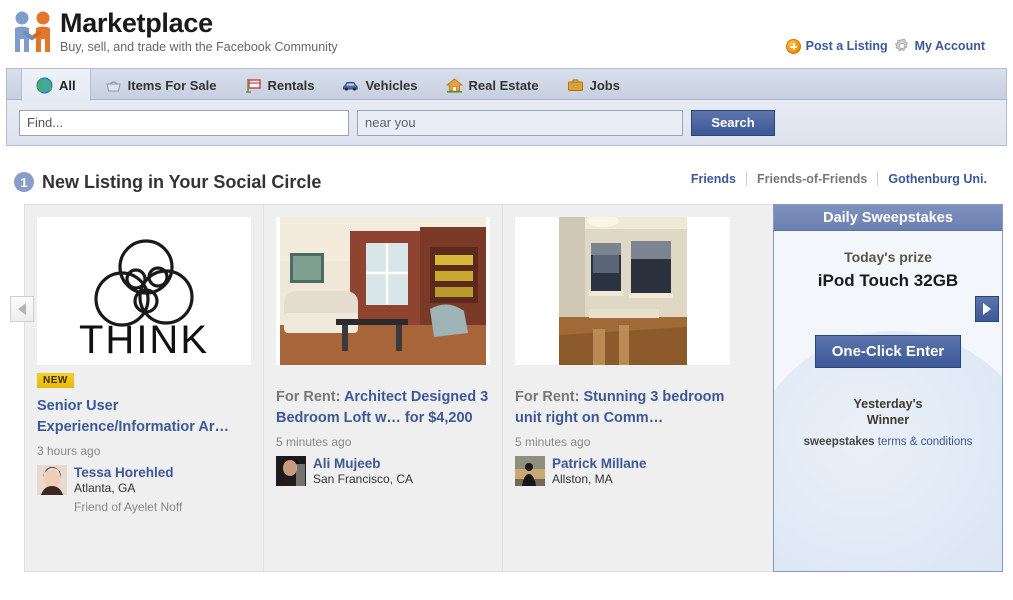 This screenshot has width=1013, height=600. What do you see at coordinates (888, 257) in the screenshot?
I see `prize-label: Today's prize` at bounding box center [888, 257].